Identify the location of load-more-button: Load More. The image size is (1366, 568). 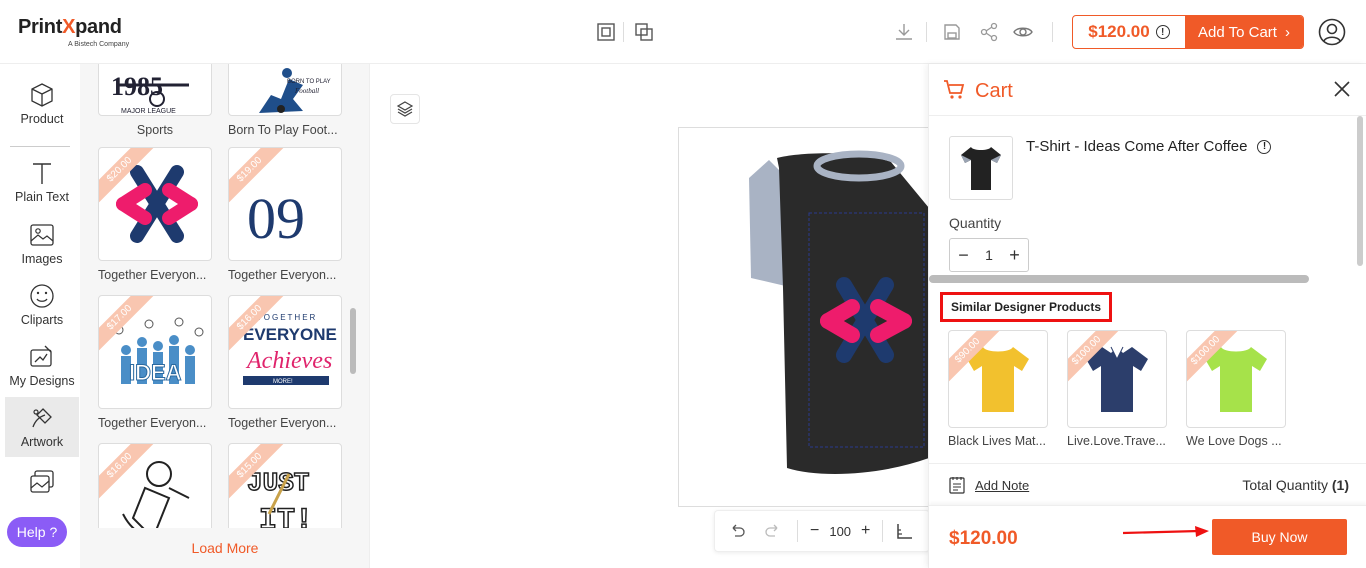
(225, 548).